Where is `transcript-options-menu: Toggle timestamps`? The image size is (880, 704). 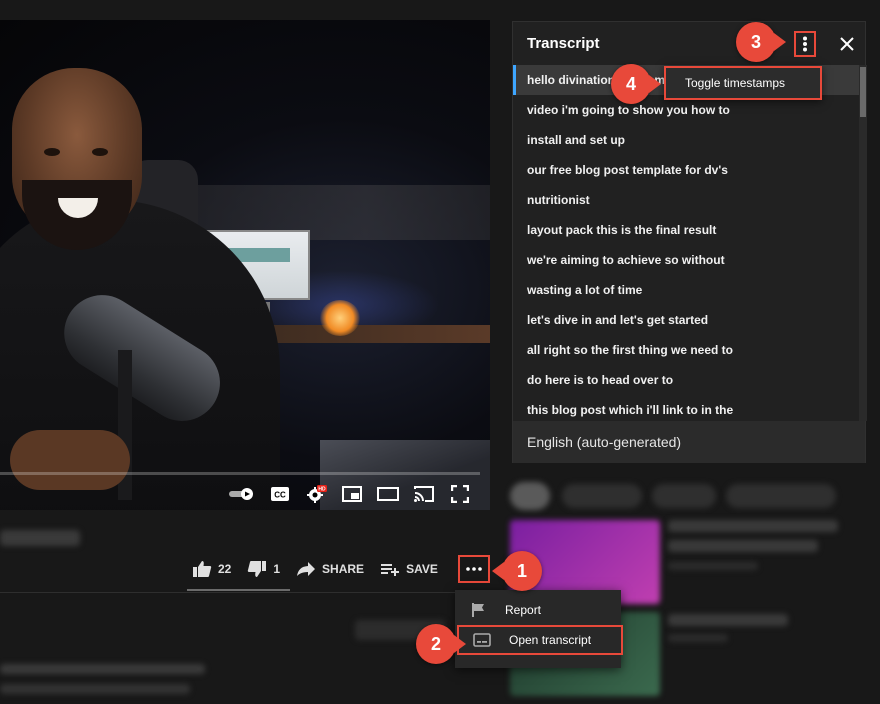 transcript-options-menu: Toggle timestamps is located at coordinates (743, 83).